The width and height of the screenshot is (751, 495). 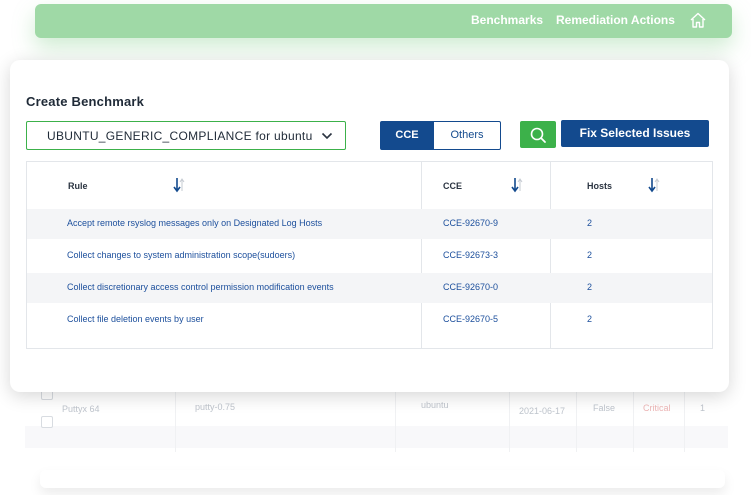 What do you see at coordinates (604, 408) in the screenshot?
I see `bg-cell-flag: False` at bounding box center [604, 408].